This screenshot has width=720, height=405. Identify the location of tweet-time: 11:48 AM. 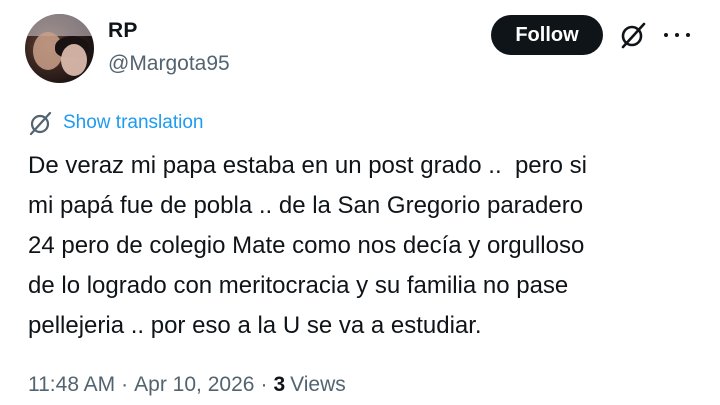
(71, 385).